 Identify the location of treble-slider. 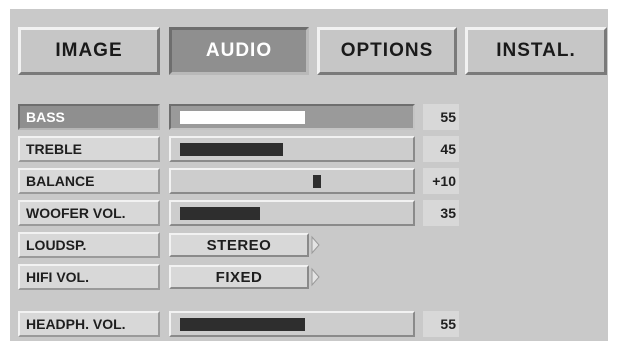
(292, 149).